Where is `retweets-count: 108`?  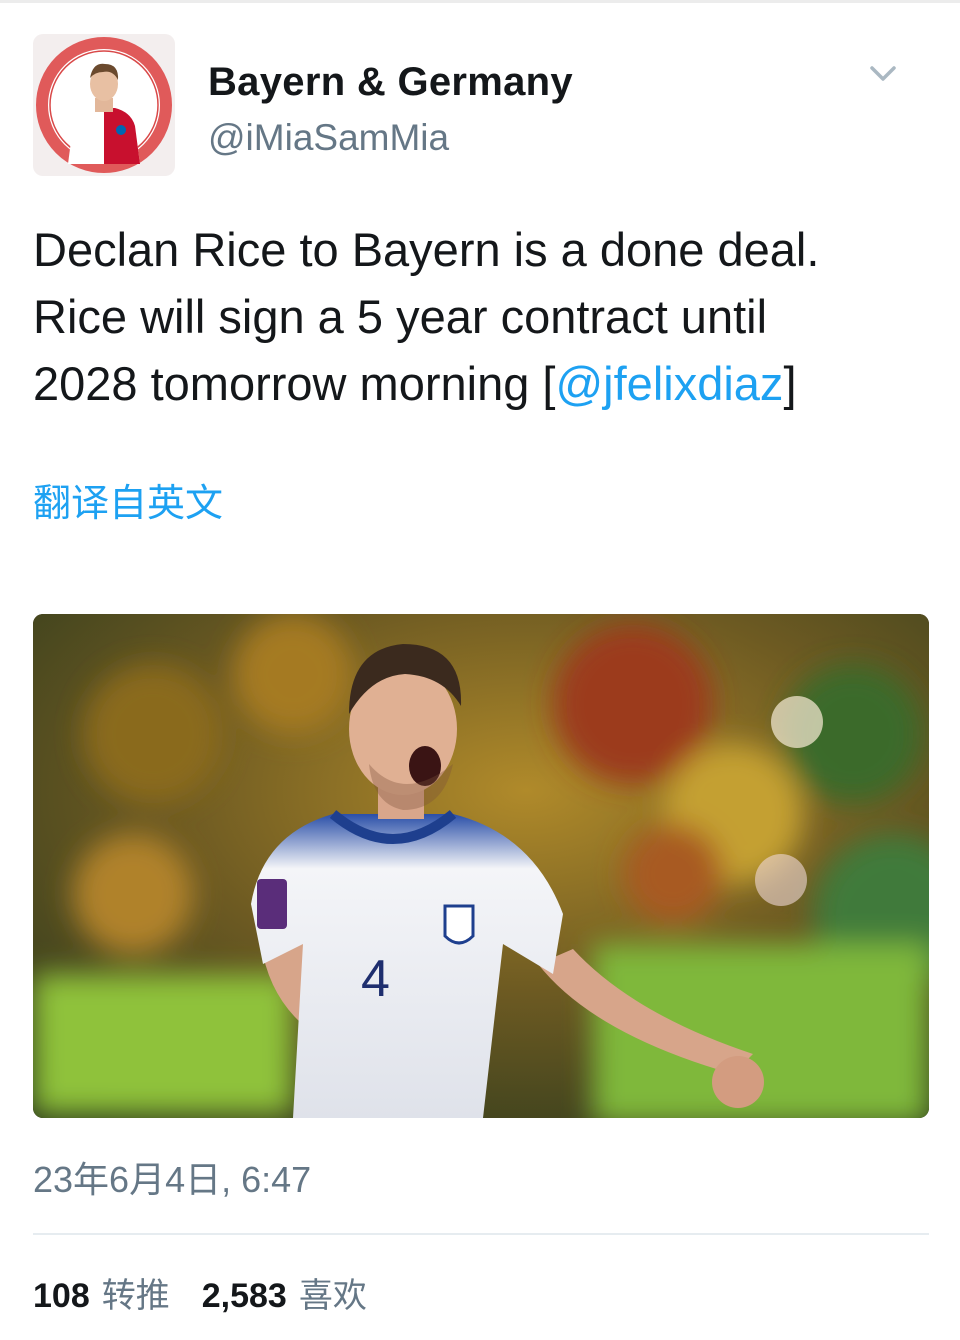 retweets-count: 108 is located at coordinates (61, 1296).